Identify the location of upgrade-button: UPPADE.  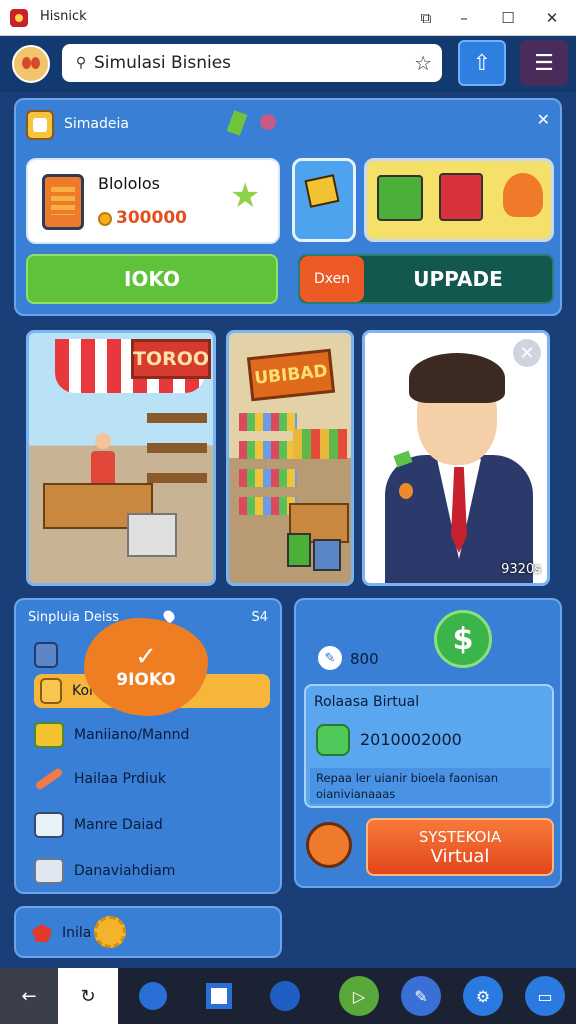
(458, 279).